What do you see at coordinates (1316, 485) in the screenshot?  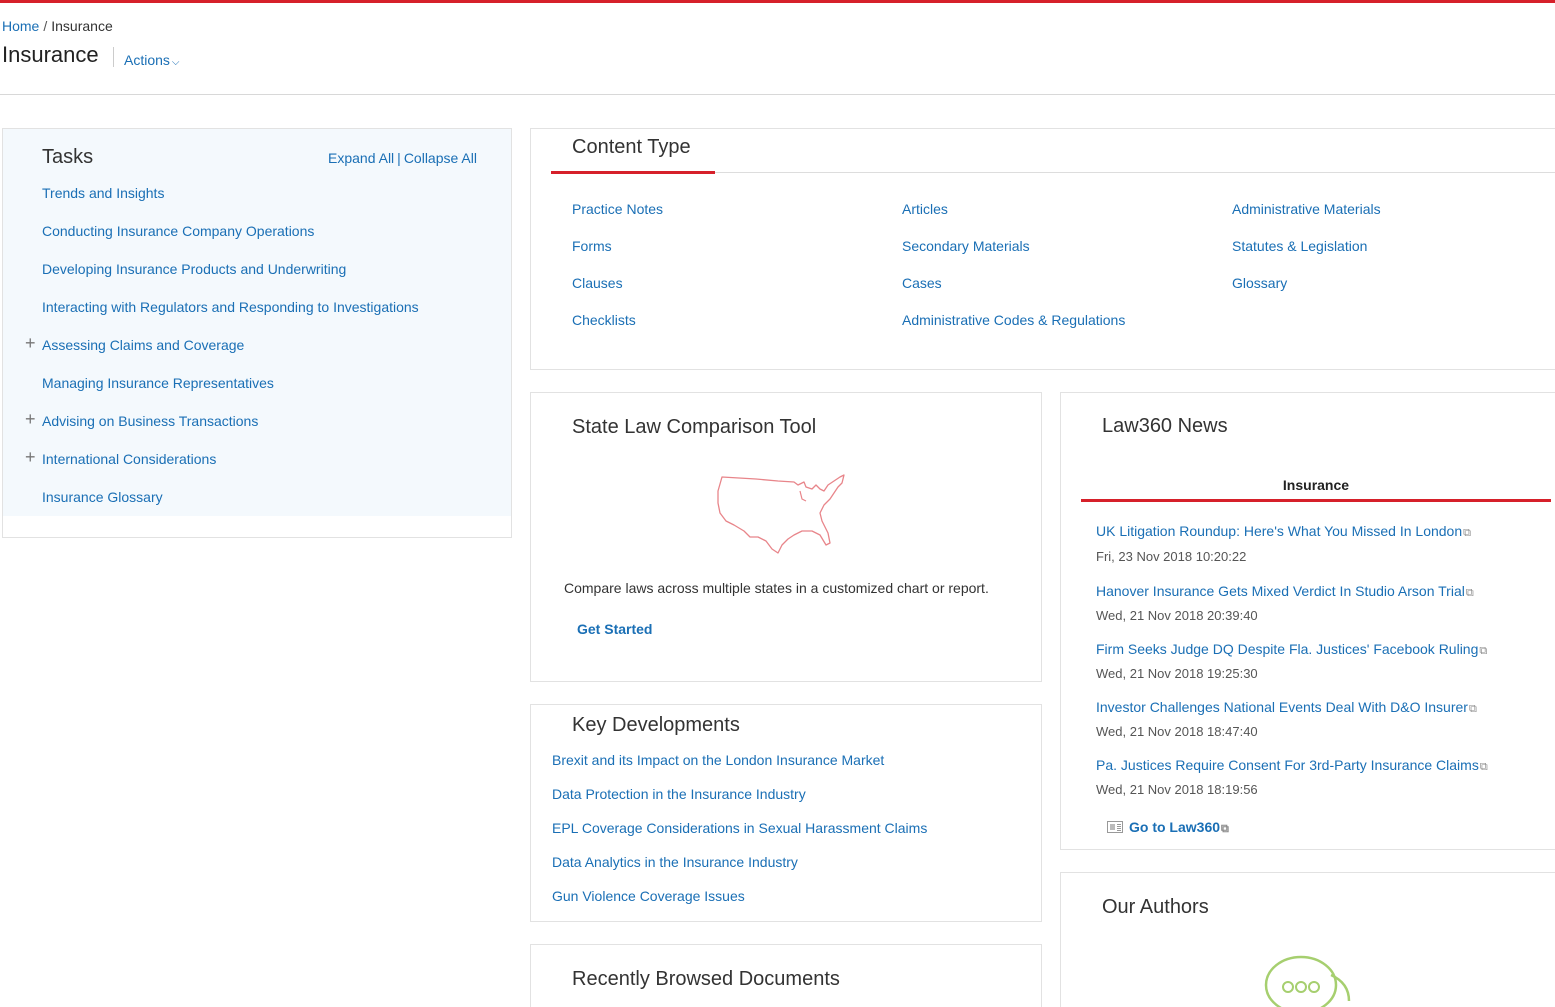 I see `tab-insurance: Insurance` at bounding box center [1316, 485].